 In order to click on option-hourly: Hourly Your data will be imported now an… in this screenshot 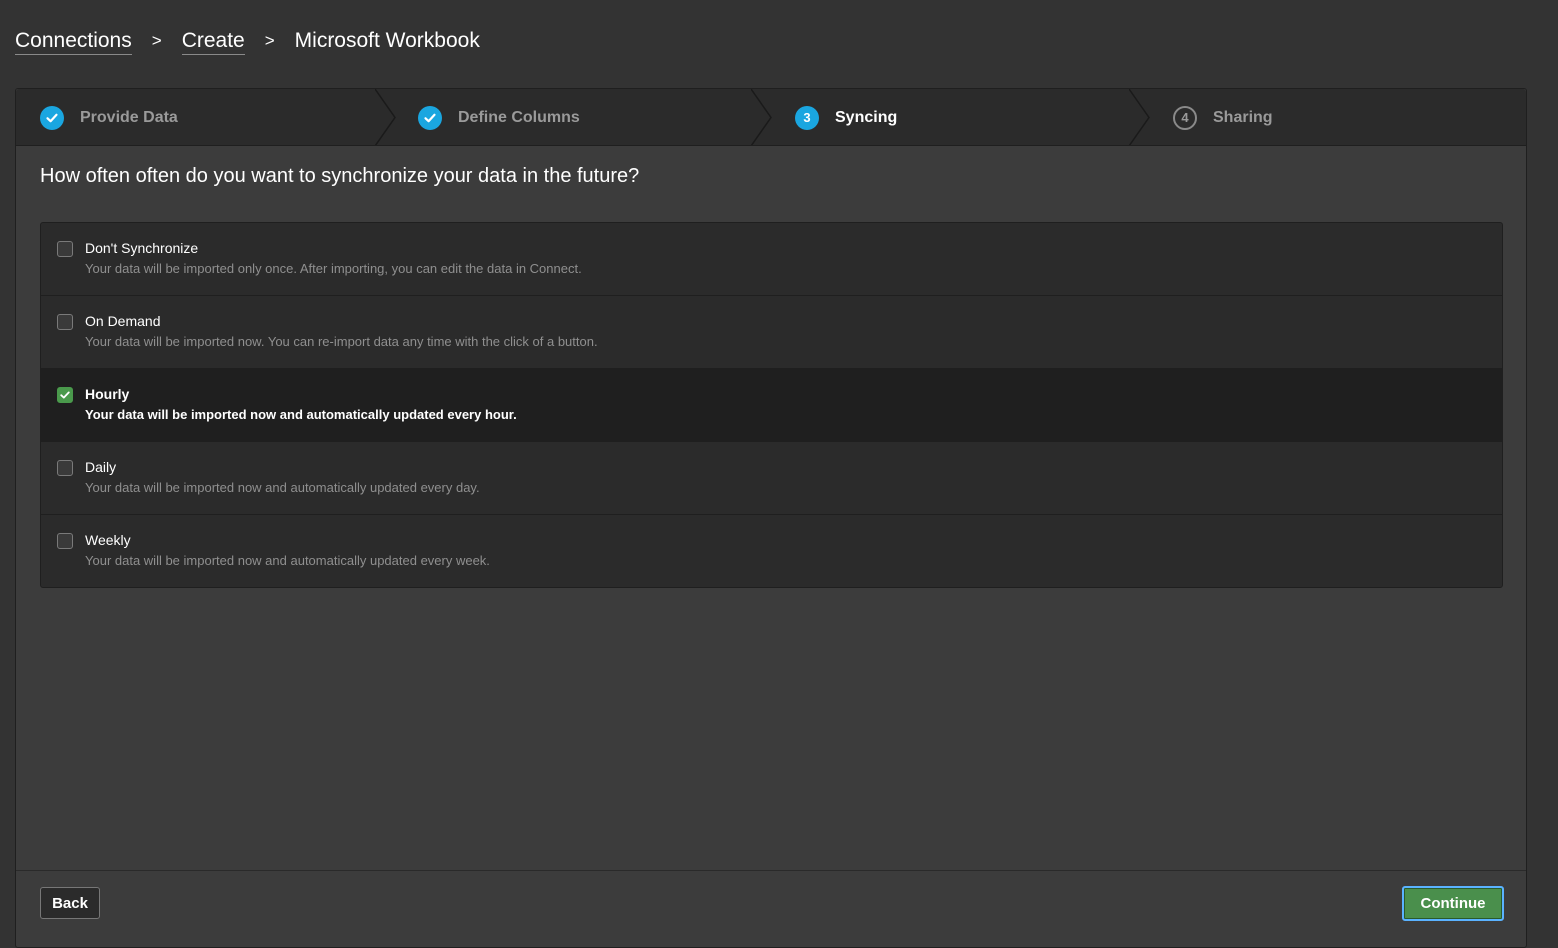, I will do `click(771, 405)`.